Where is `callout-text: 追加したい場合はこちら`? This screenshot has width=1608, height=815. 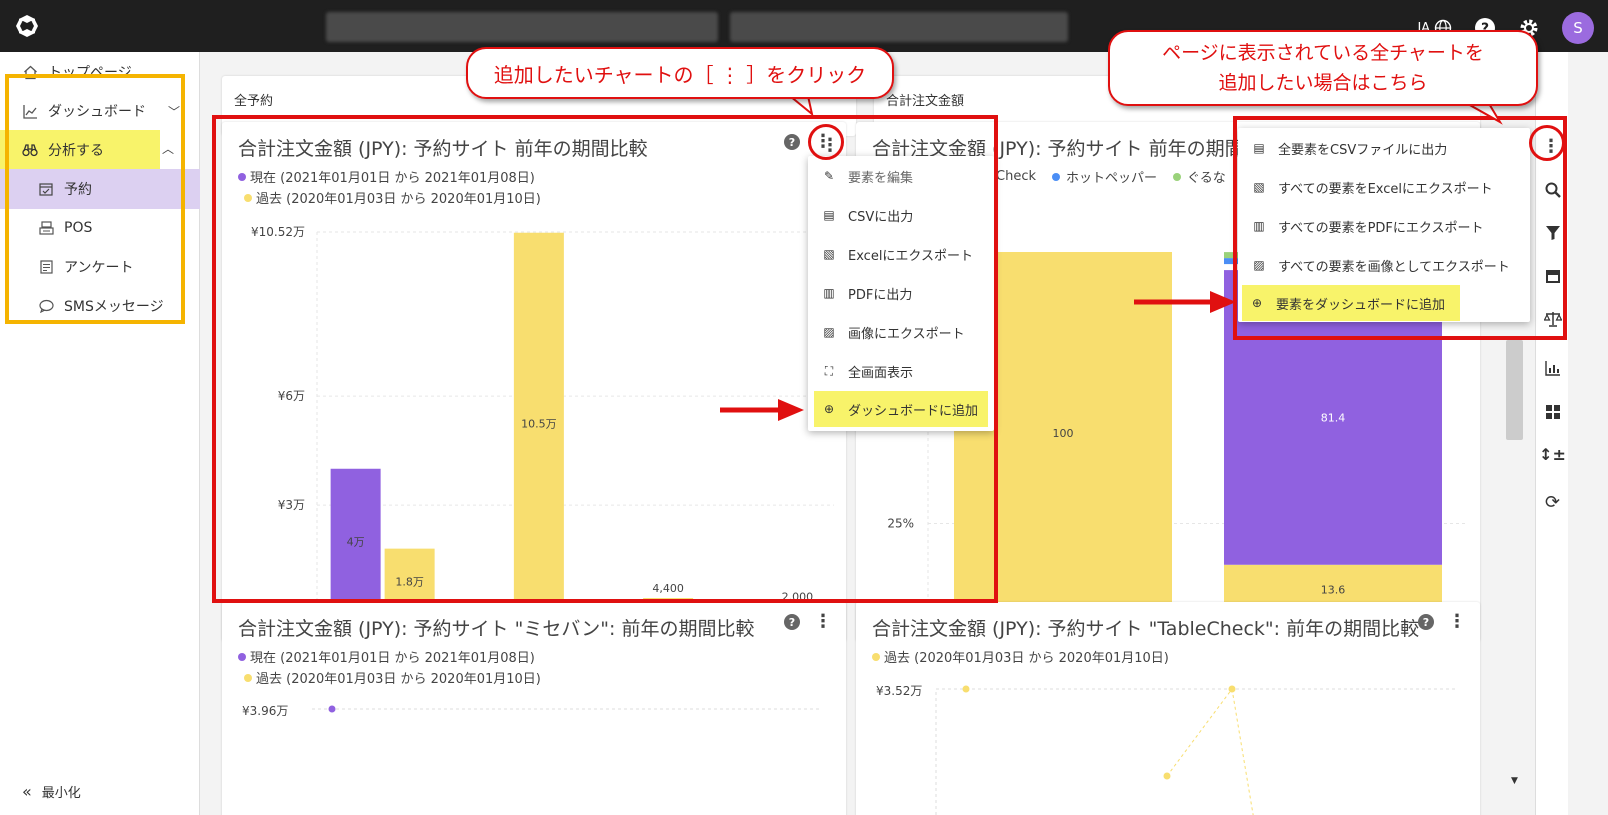
callout-text: 追加したい場合はこちら is located at coordinates (1323, 83).